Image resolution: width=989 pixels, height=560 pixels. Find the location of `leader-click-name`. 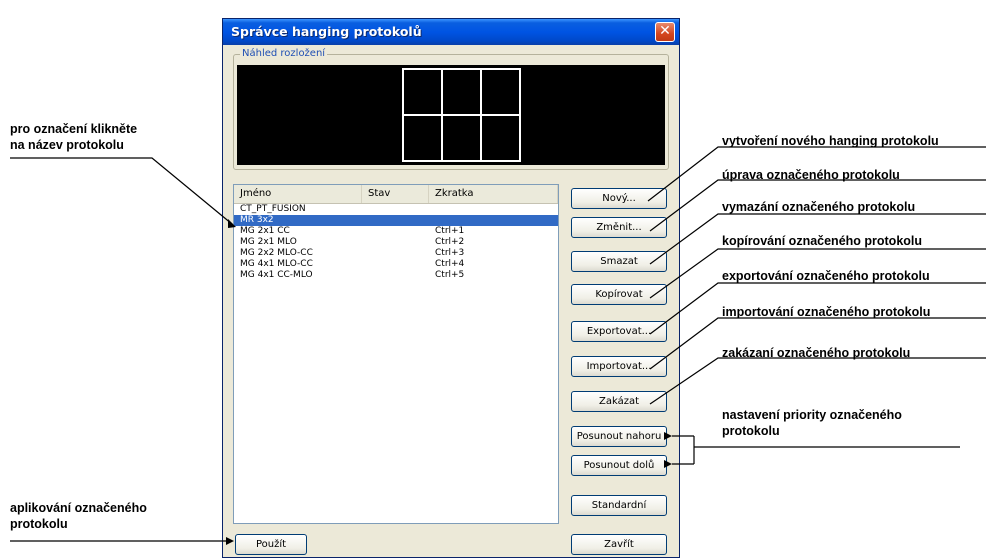

leader-click-name is located at coordinates (121, 191).